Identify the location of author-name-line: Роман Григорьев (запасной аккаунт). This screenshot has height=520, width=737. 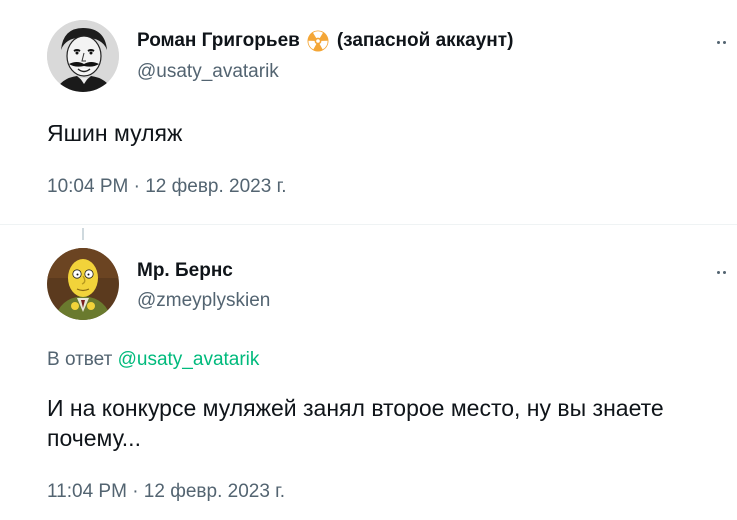
(325, 41).